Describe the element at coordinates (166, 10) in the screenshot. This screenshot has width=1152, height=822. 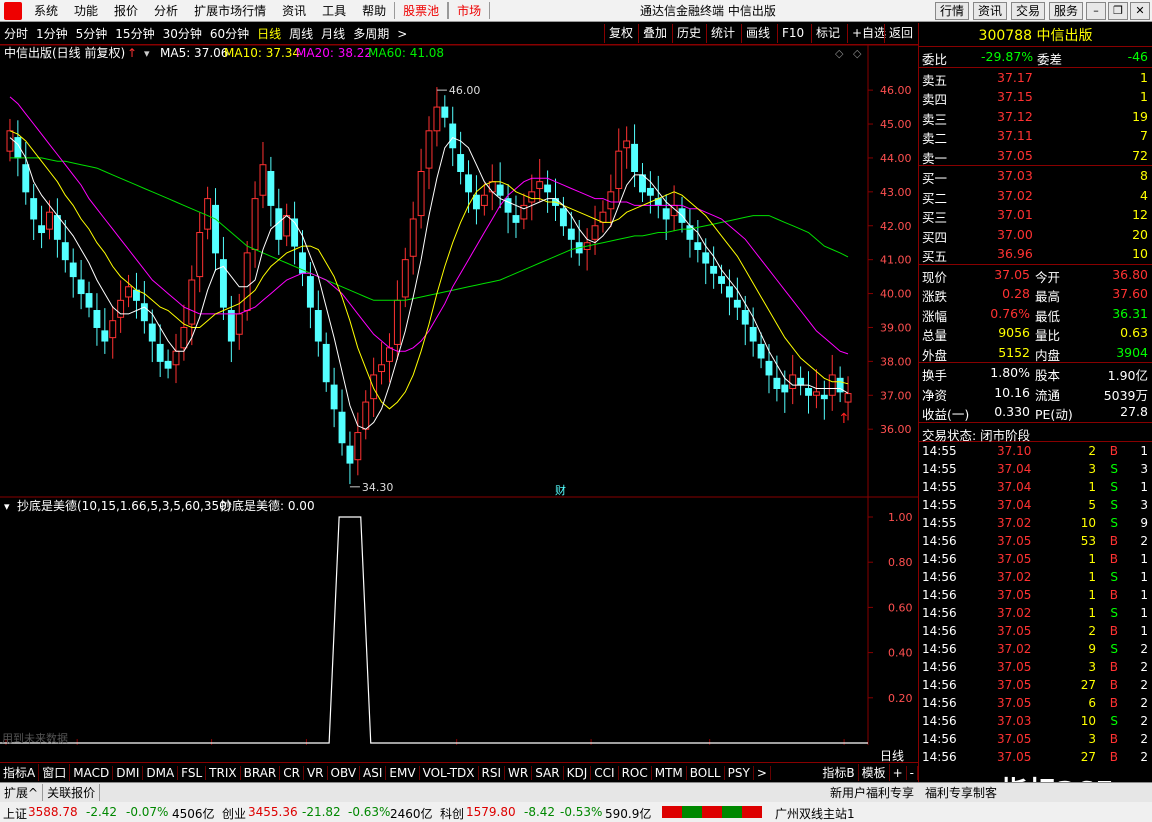
I see `menu-item-analysis: 分析` at that location.